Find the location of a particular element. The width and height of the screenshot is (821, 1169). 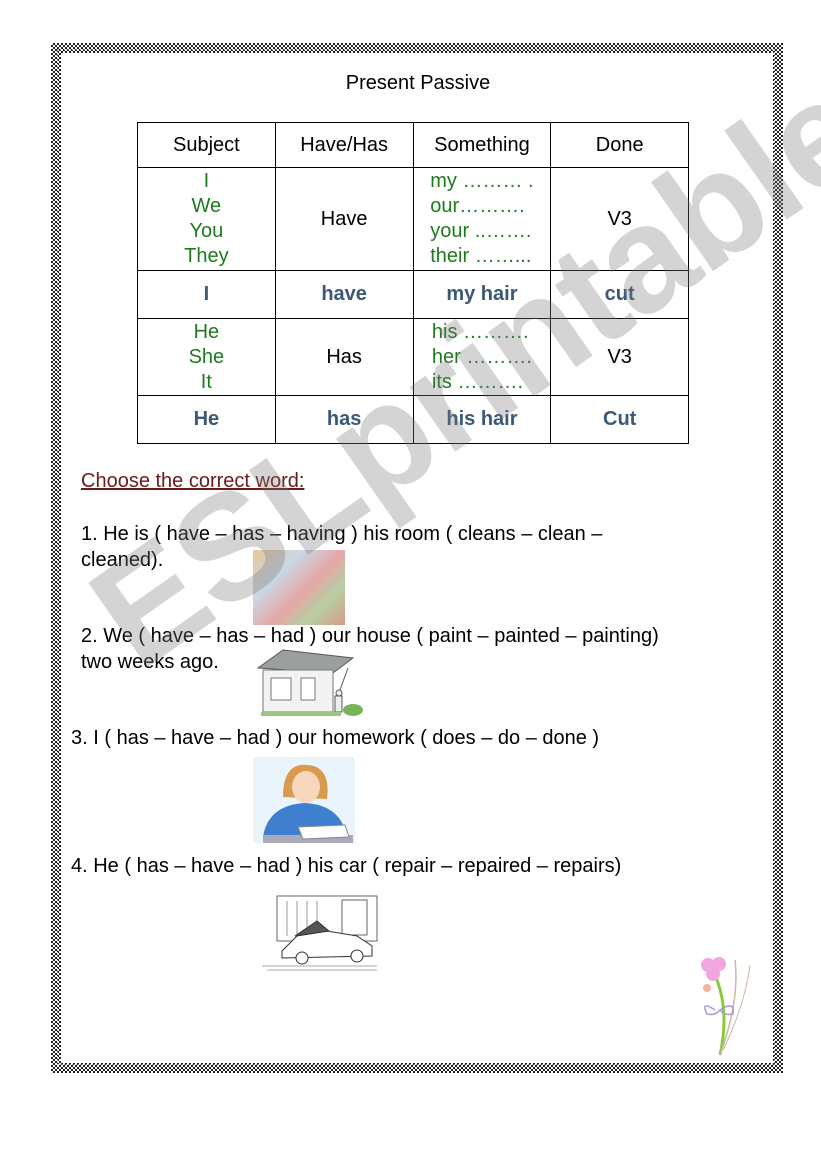

header-something: Something is located at coordinates (482, 145).